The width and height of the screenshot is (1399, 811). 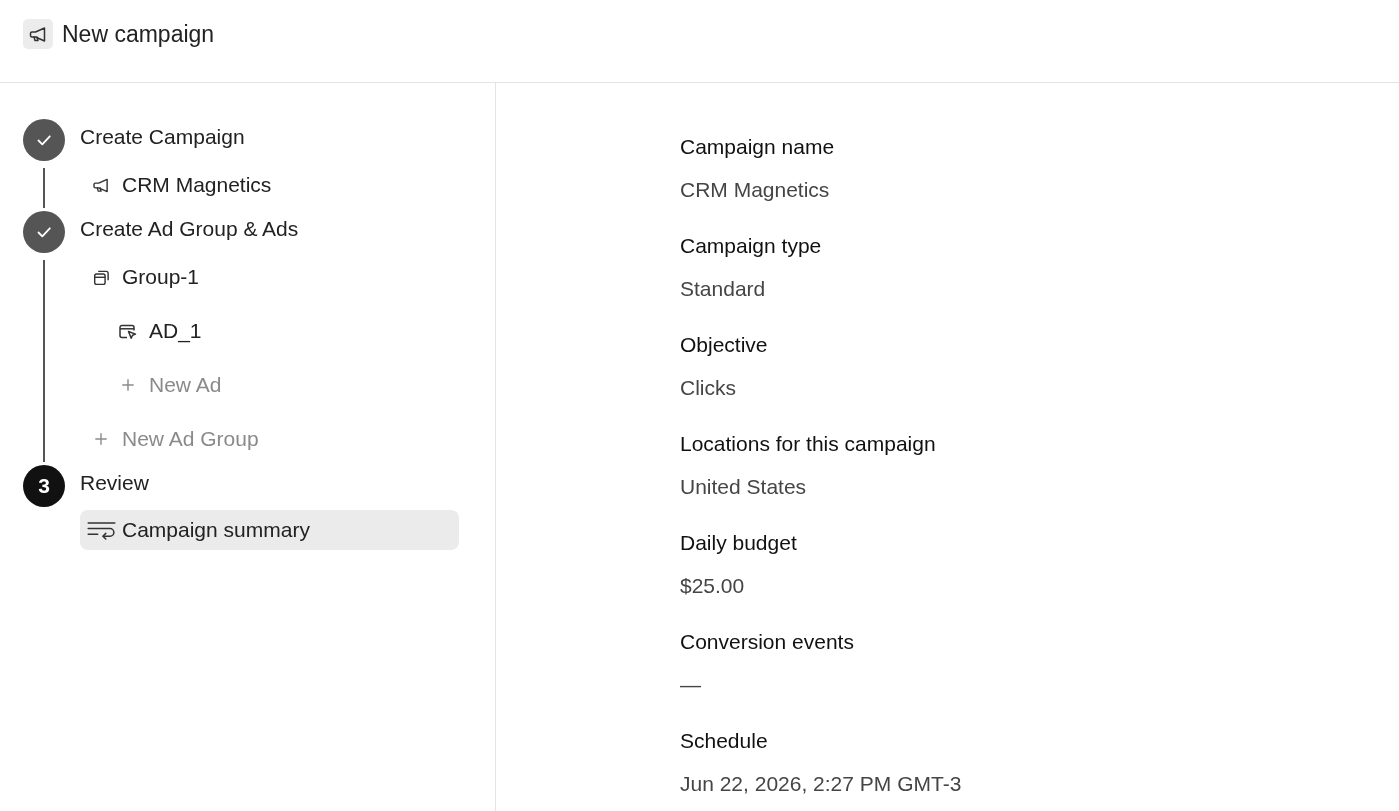 What do you see at coordinates (708, 388) in the screenshot?
I see `field-value: Clicks` at bounding box center [708, 388].